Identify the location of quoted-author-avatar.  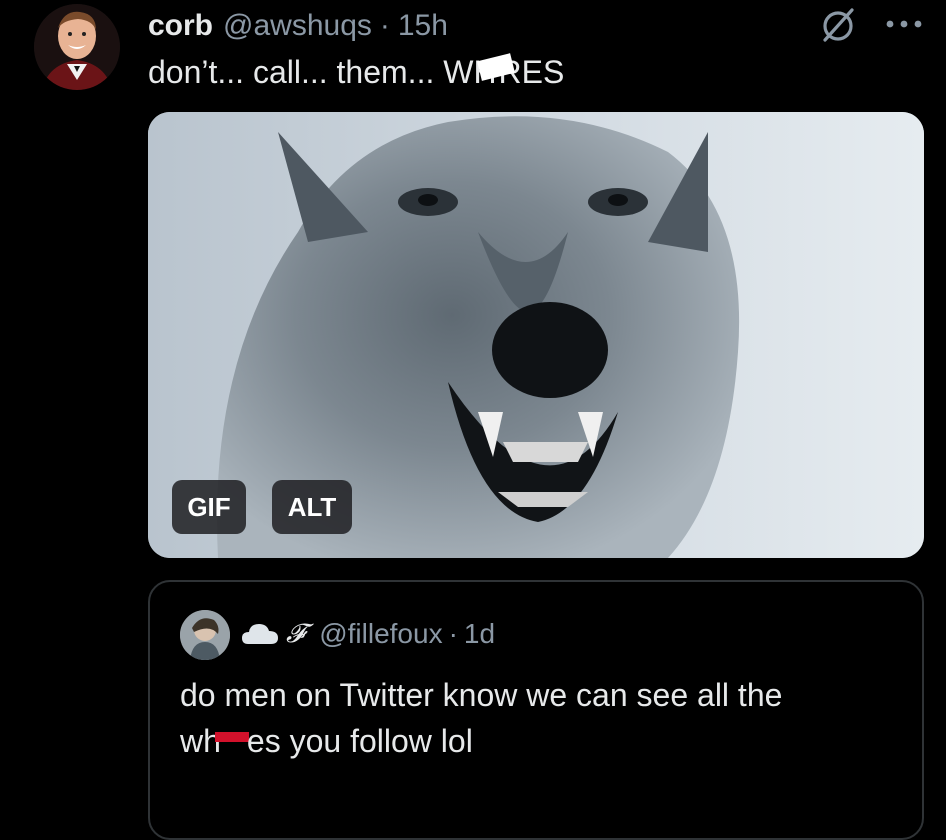
(205, 635).